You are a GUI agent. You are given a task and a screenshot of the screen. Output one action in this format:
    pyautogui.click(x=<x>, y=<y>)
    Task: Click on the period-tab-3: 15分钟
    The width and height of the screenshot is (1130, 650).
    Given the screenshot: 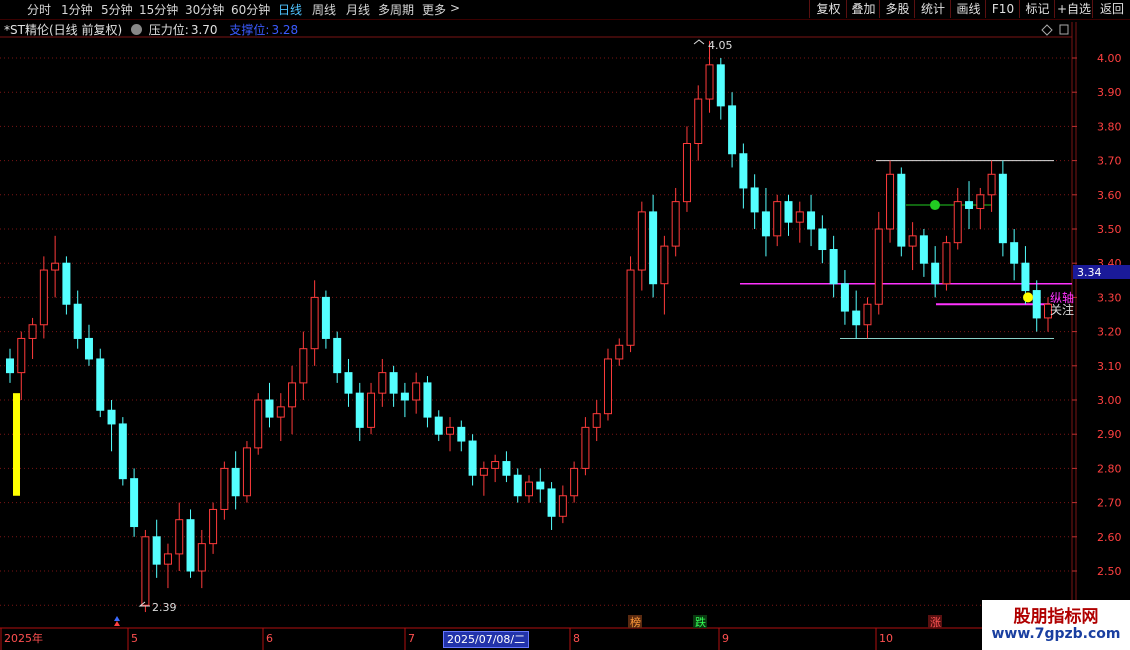 What is the action you would take?
    pyautogui.click(x=158, y=9)
    